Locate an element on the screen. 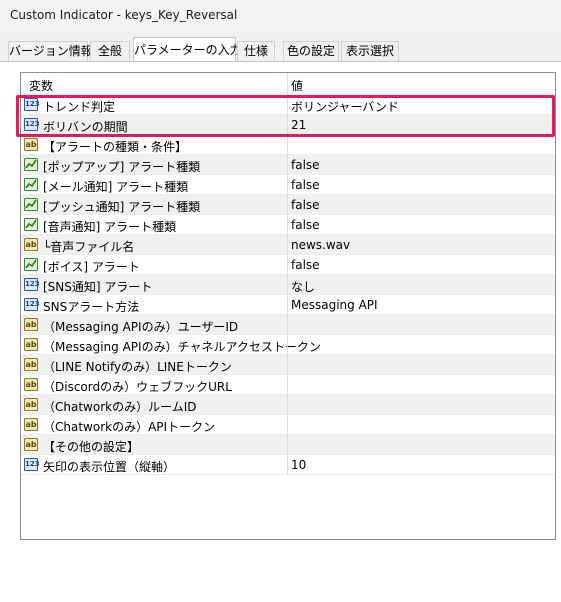  parameter-row: ab （Discordのみ）ウェブフックURL is located at coordinates (288, 385).